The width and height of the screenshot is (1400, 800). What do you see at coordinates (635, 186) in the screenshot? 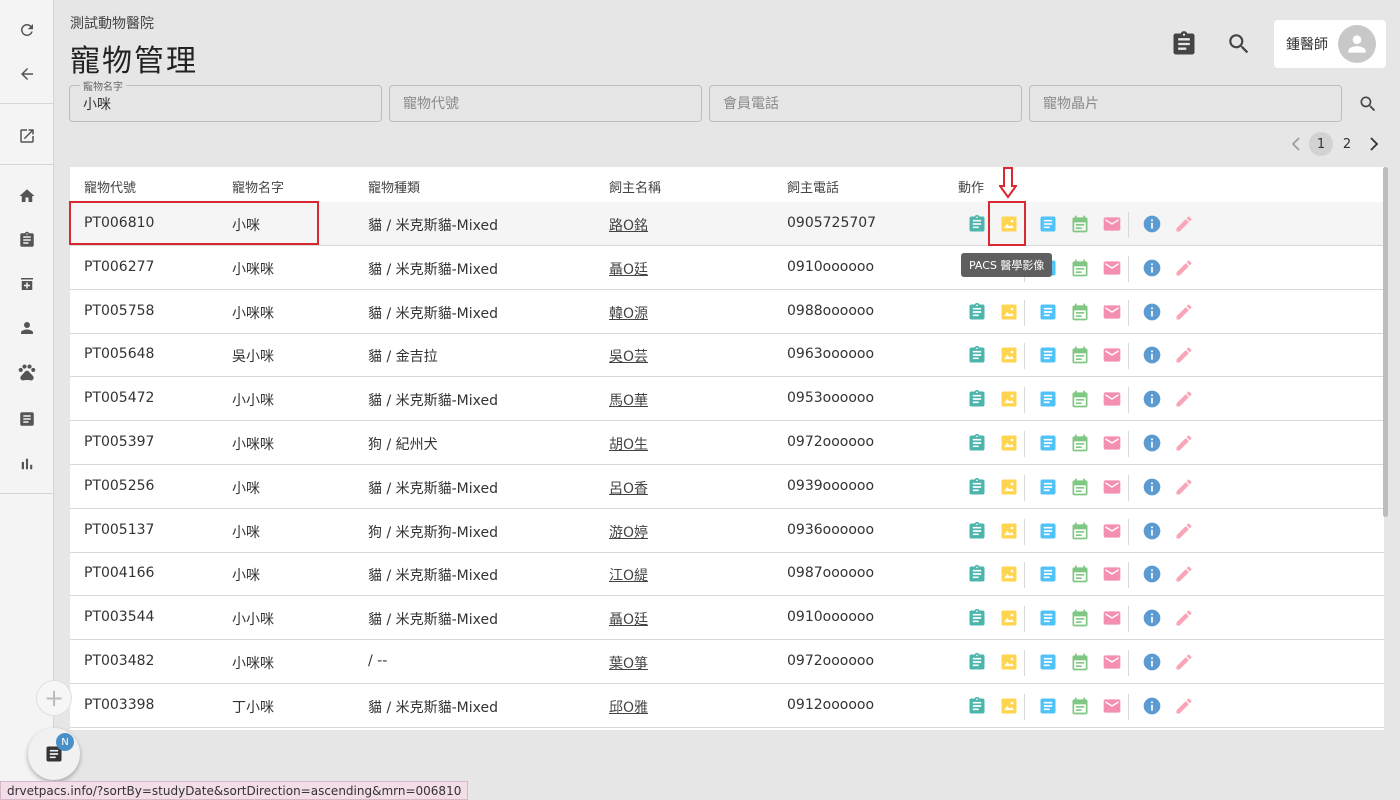
I see `column-header-owner: 飼主名稱` at bounding box center [635, 186].